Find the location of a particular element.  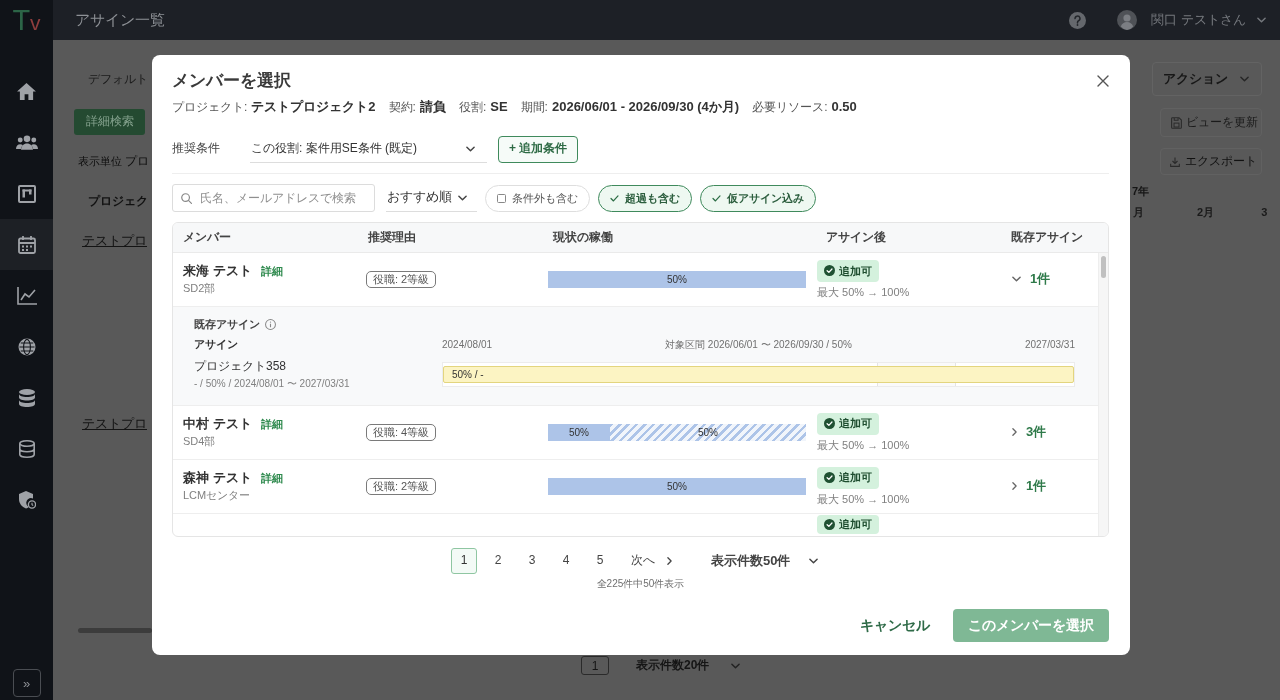

meta-label: プロジェクト: is located at coordinates (210, 107).